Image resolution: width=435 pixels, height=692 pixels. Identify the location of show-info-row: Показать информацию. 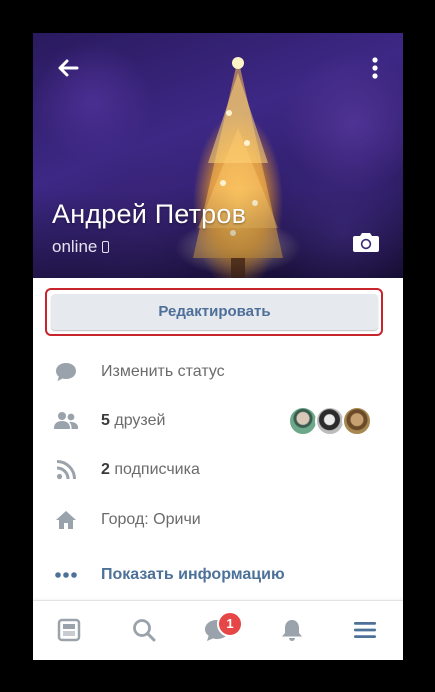
(218, 575).